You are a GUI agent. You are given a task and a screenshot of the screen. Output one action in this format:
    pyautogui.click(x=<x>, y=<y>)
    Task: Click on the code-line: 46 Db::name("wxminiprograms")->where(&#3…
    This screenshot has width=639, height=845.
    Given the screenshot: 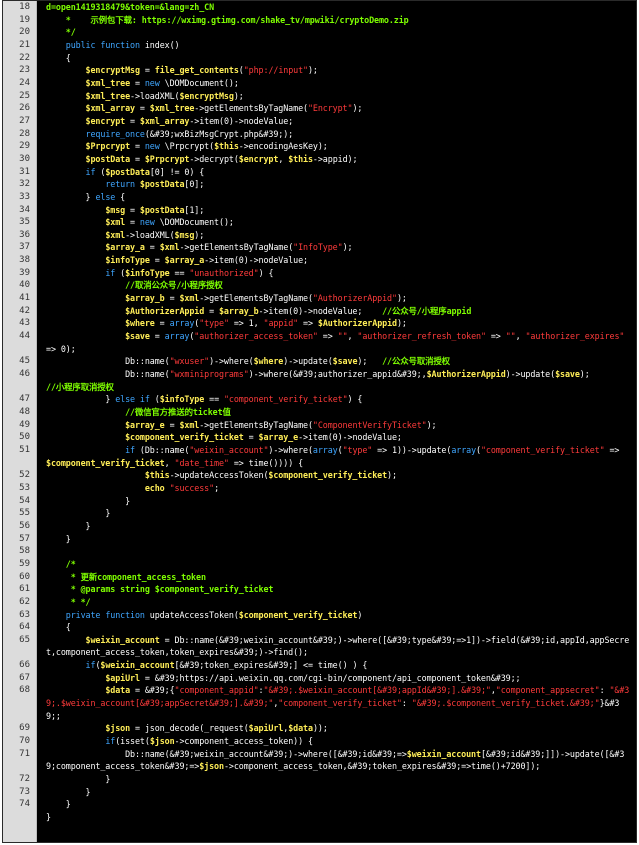 What is the action you would take?
    pyautogui.click(x=319, y=374)
    